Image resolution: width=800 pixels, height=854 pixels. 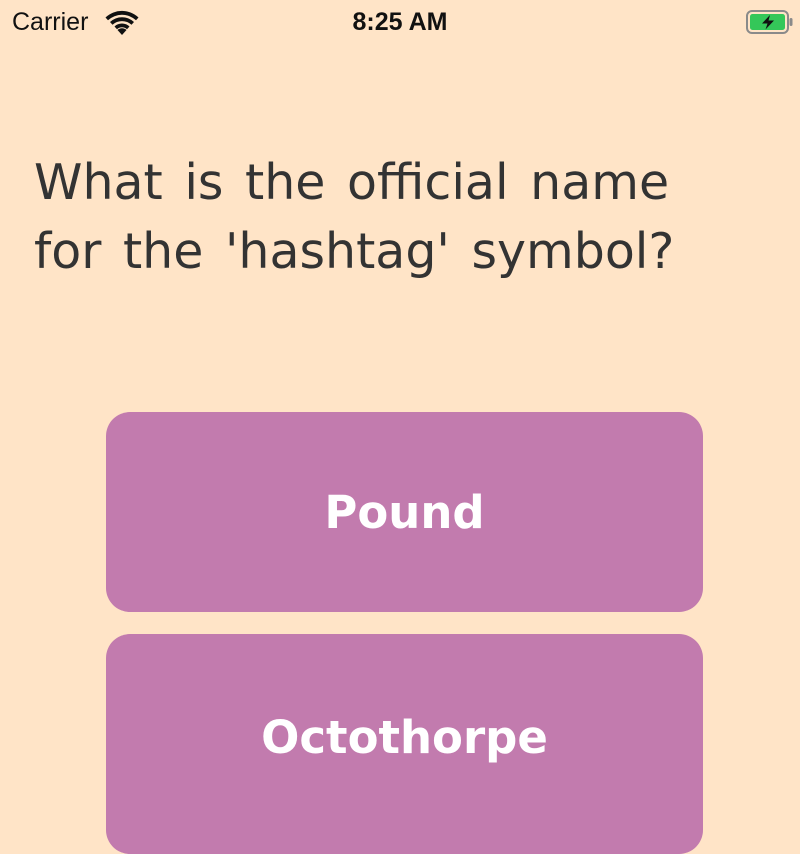 I want to click on answer-label: Pound, so click(x=404, y=512).